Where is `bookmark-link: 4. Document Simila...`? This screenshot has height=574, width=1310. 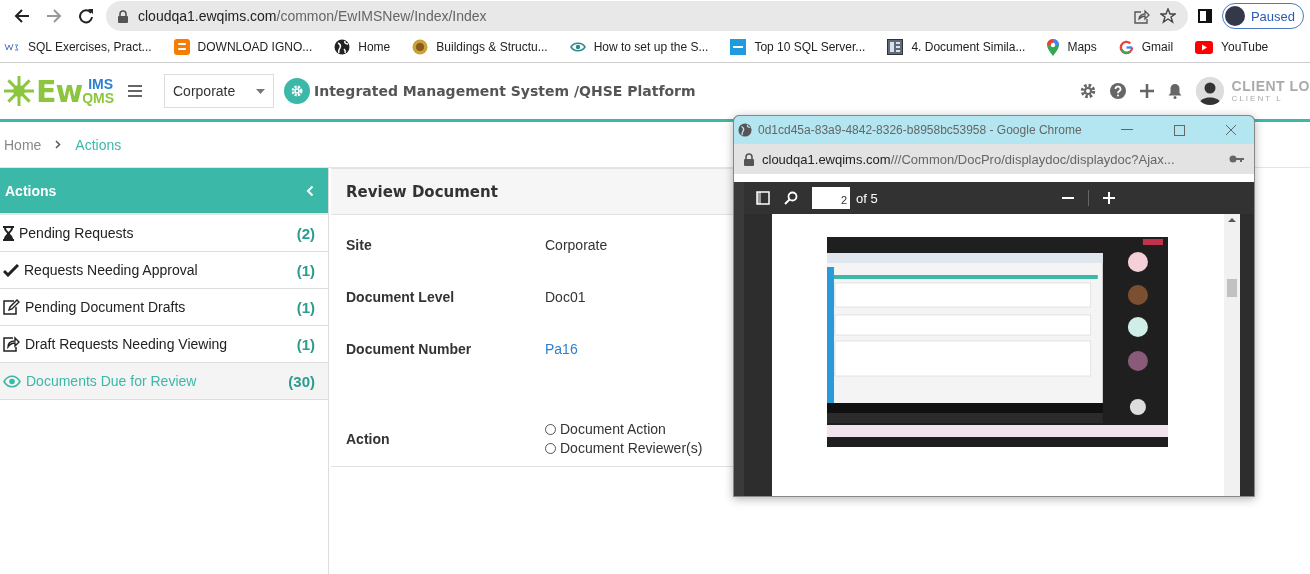 bookmark-link: 4. Document Simila... is located at coordinates (968, 47).